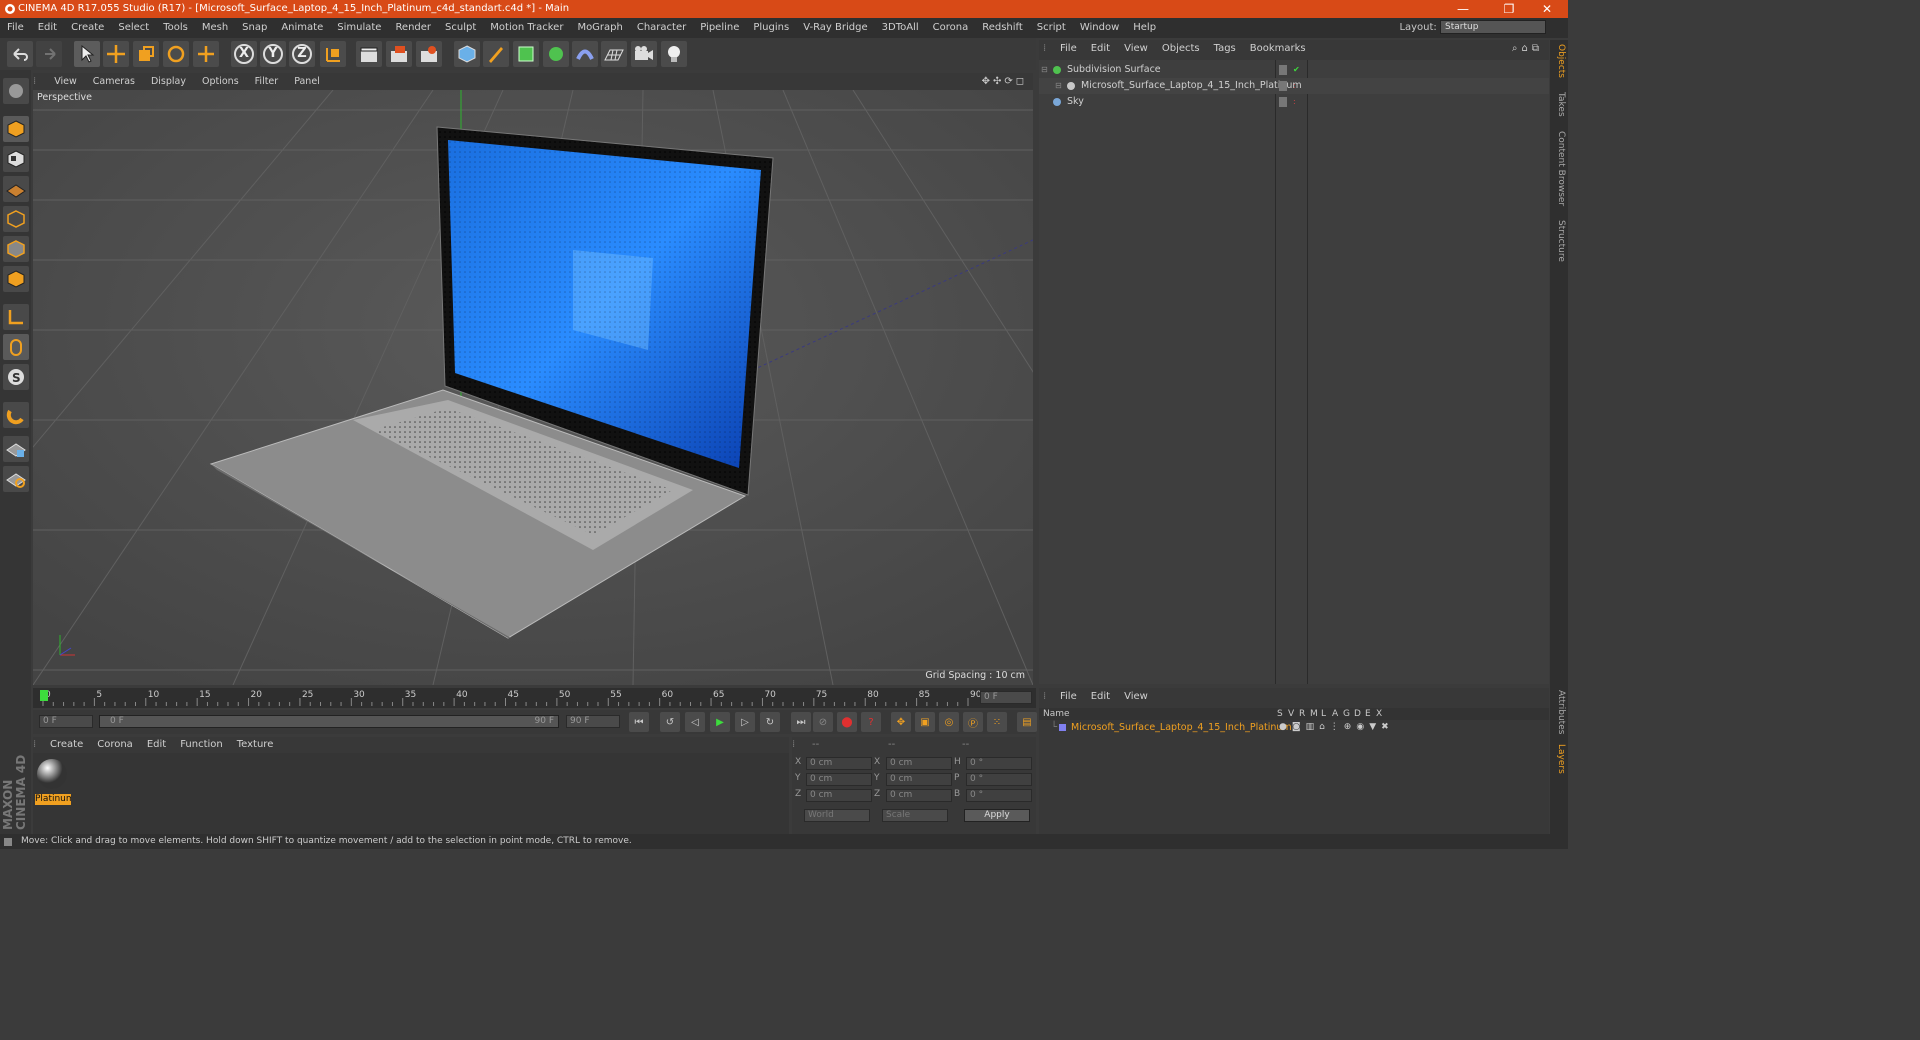 The height and width of the screenshot is (1040, 1920). I want to click on render-settings-button, so click(429, 54).